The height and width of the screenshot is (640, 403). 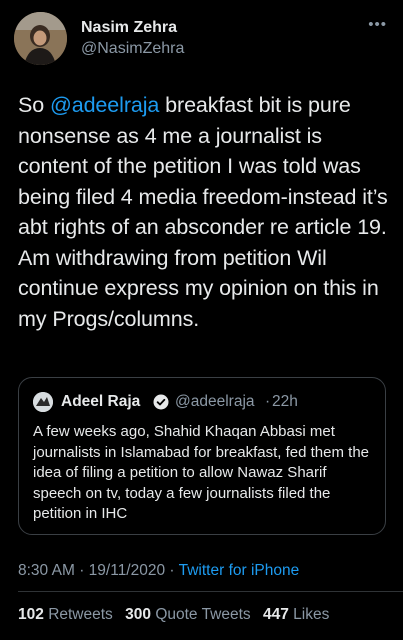 I want to click on author-avatar, so click(x=40, y=38).